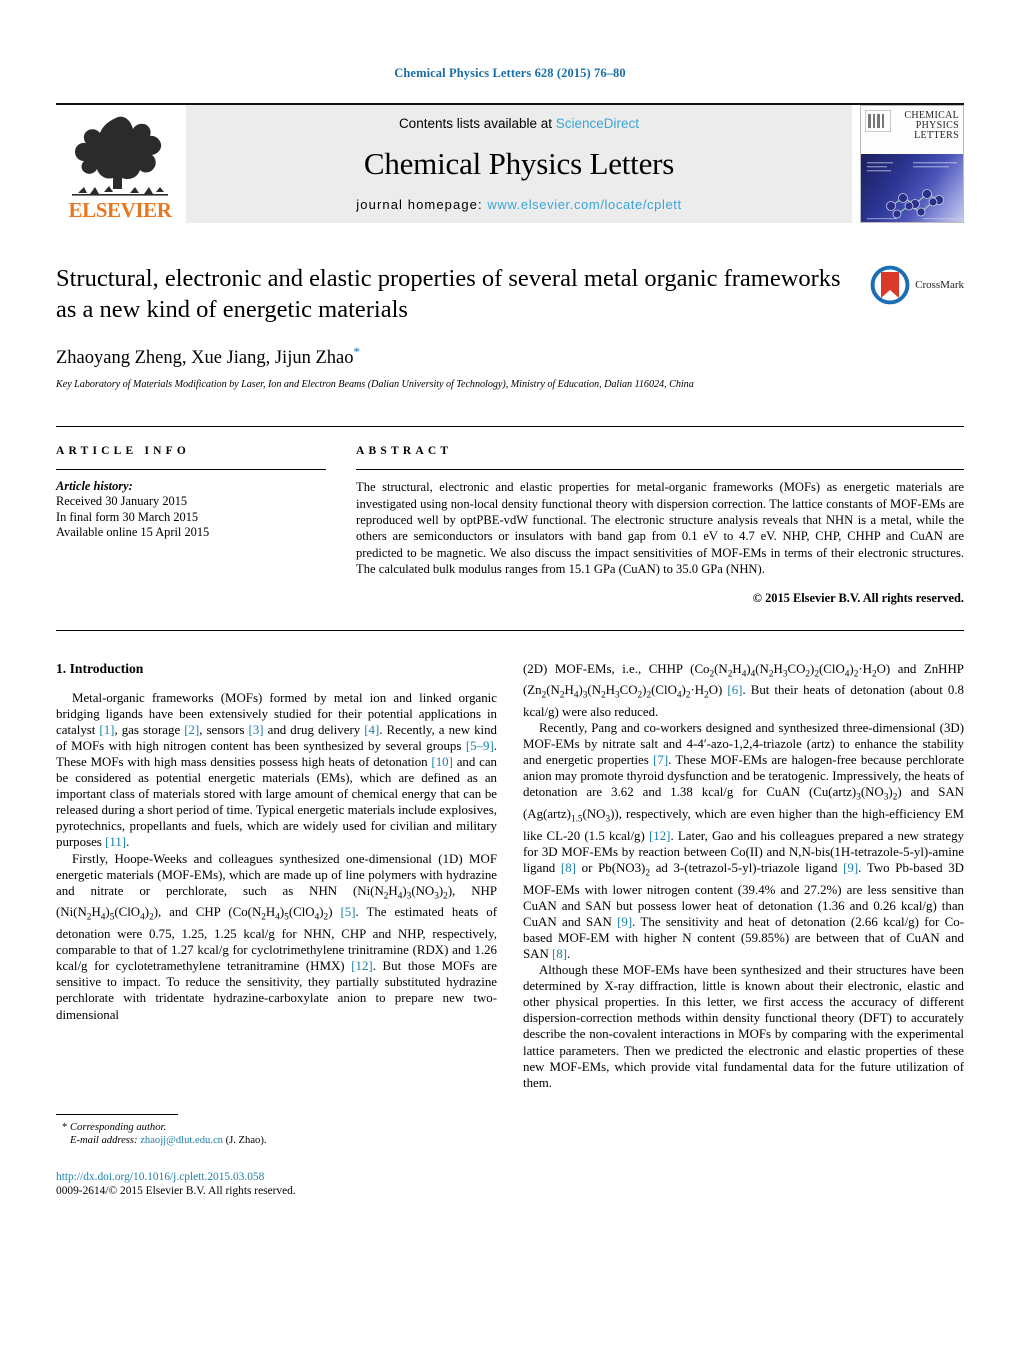 Image resolution: width=1020 pixels, height=1351 pixels. What do you see at coordinates (115, 842) in the screenshot?
I see `citation-ref: [11]` at bounding box center [115, 842].